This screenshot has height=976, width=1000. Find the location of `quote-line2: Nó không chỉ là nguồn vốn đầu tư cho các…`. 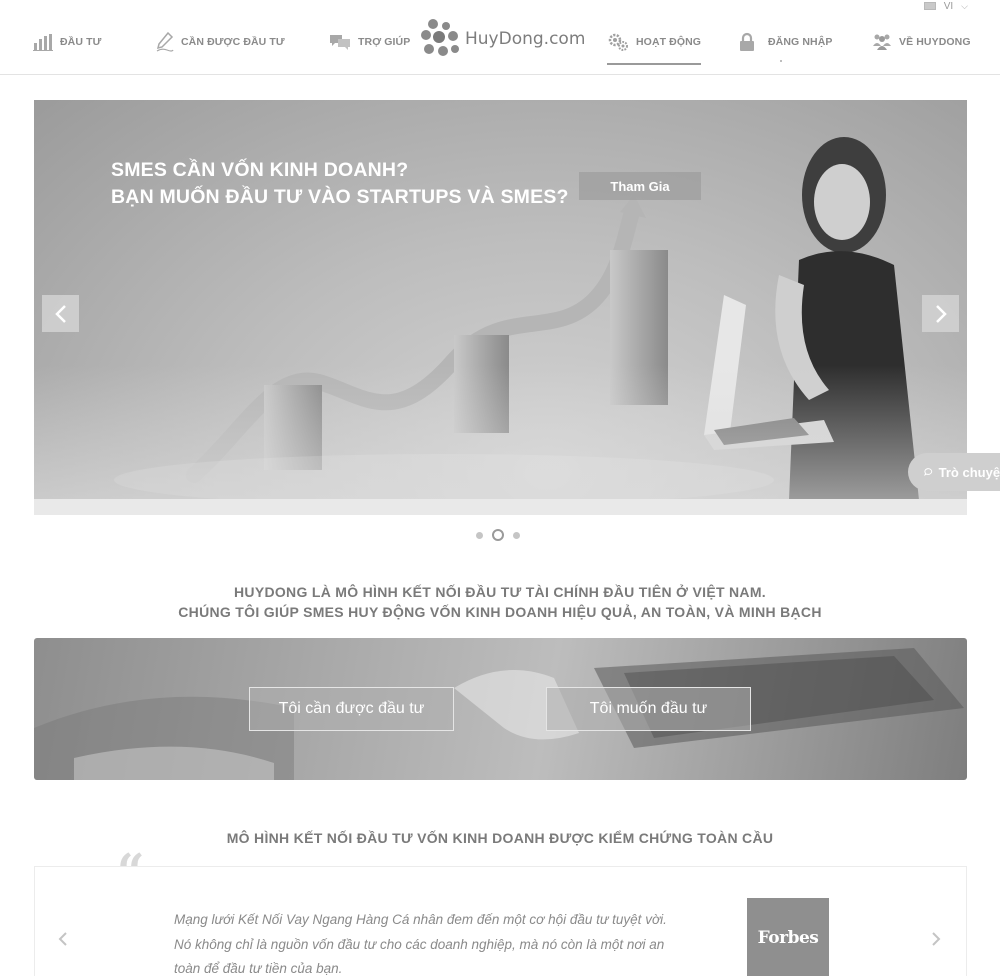

quote-line2: Nó không chỉ là nguồn vốn đầu tư cho các… is located at coordinates (419, 944).